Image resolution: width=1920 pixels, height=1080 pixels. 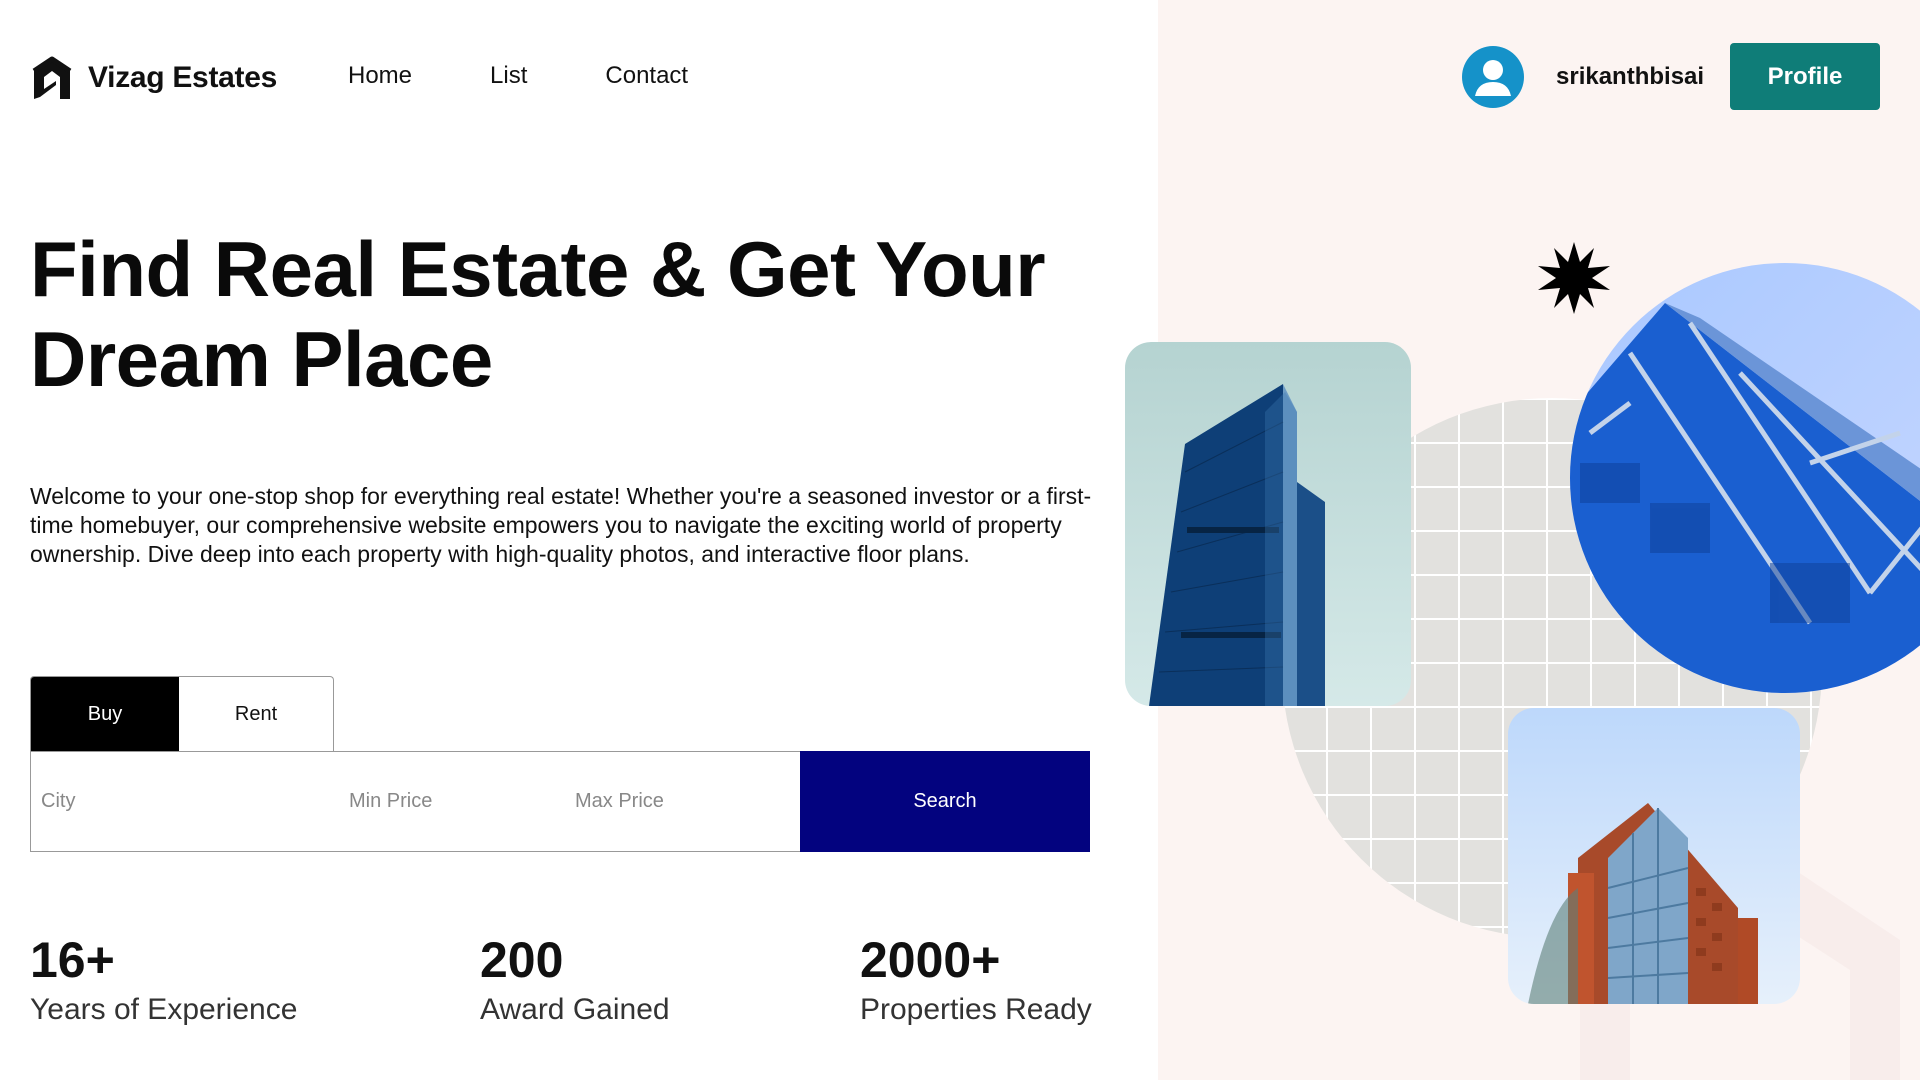 I want to click on nav-contact-link: Contact, so click(x=646, y=76).